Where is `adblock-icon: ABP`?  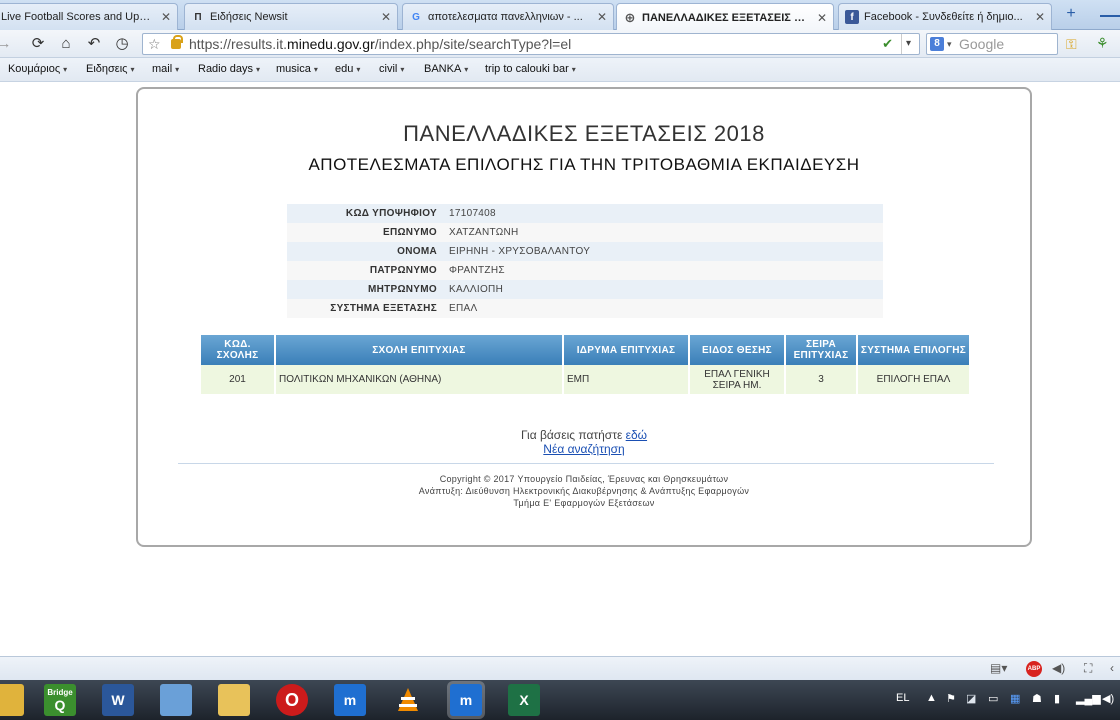
adblock-icon: ABP is located at coordinates (1034, 669).